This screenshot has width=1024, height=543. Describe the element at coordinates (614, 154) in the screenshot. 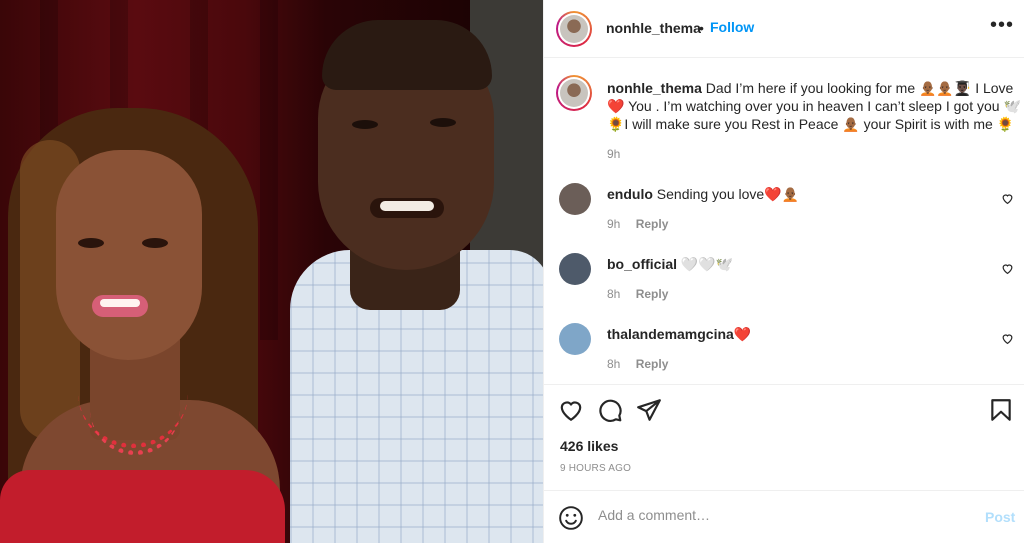

I see `caption-time: 9h` at that location.